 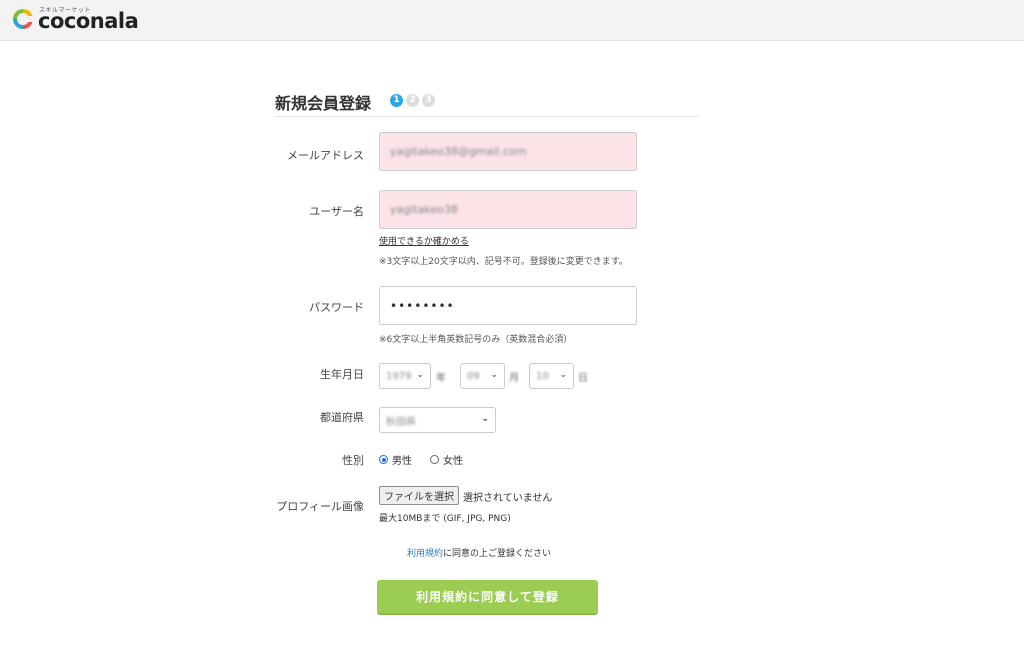 What do you see at coordinates (422, 305) in the screenshot?
I see `password-value: ••••••••` at bounding box center [422, 305].